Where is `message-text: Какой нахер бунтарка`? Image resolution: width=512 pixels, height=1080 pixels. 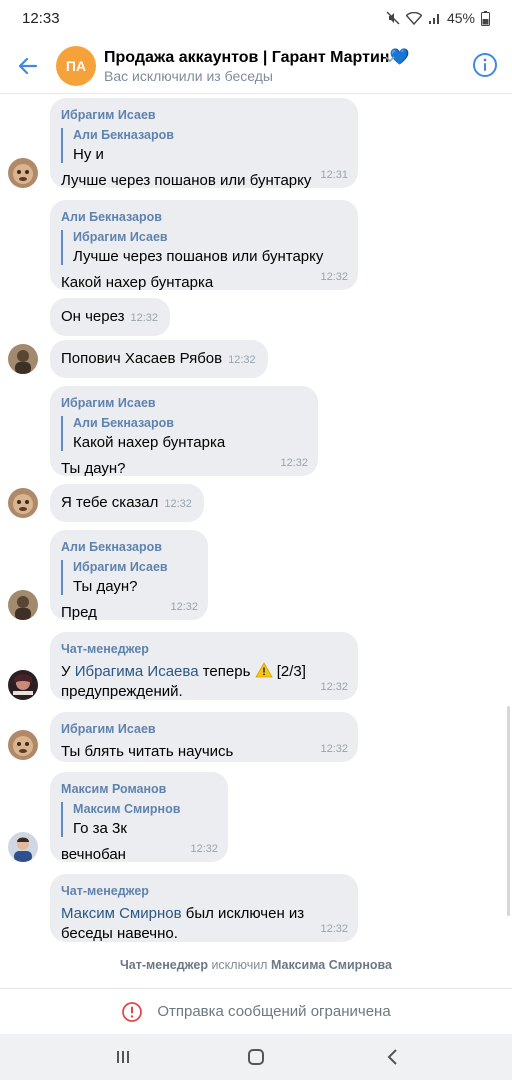 message-text: Какой нахер бунтарка is located at coordinates (137, 282).